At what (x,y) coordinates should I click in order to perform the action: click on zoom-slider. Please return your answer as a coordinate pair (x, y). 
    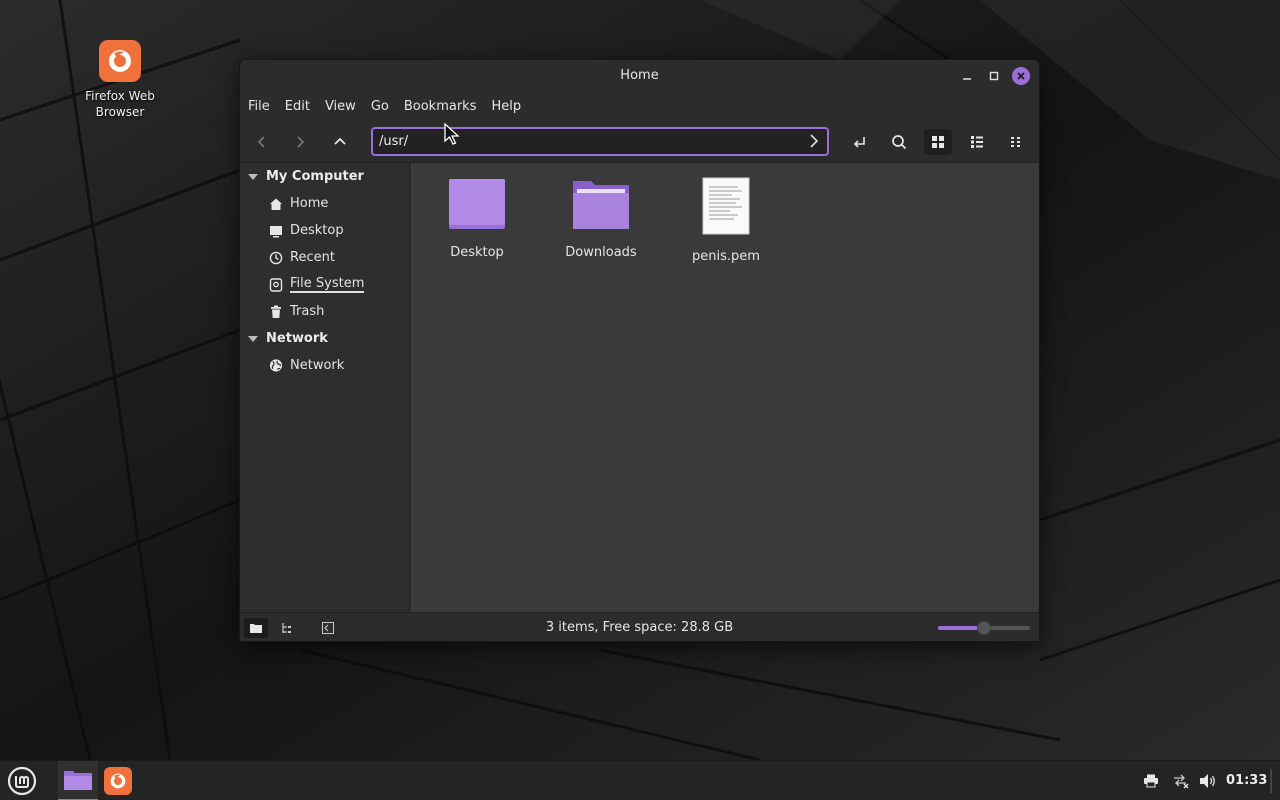
    Looking at the image, I should click on (984, 628).